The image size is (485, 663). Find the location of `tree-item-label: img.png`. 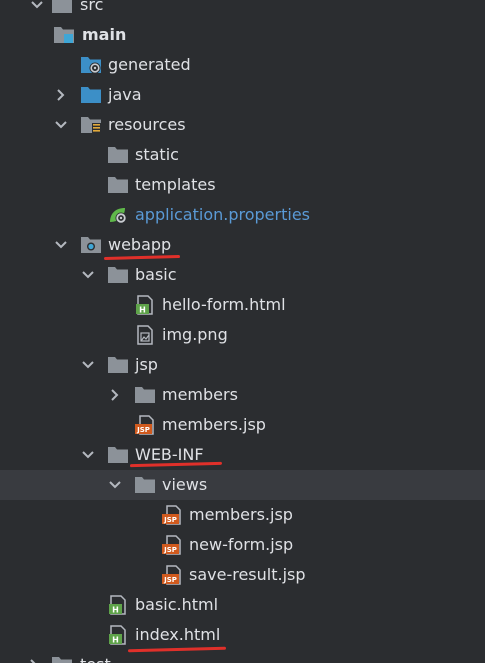

tree-item-label: img.png is located at coordinates (195, 334).